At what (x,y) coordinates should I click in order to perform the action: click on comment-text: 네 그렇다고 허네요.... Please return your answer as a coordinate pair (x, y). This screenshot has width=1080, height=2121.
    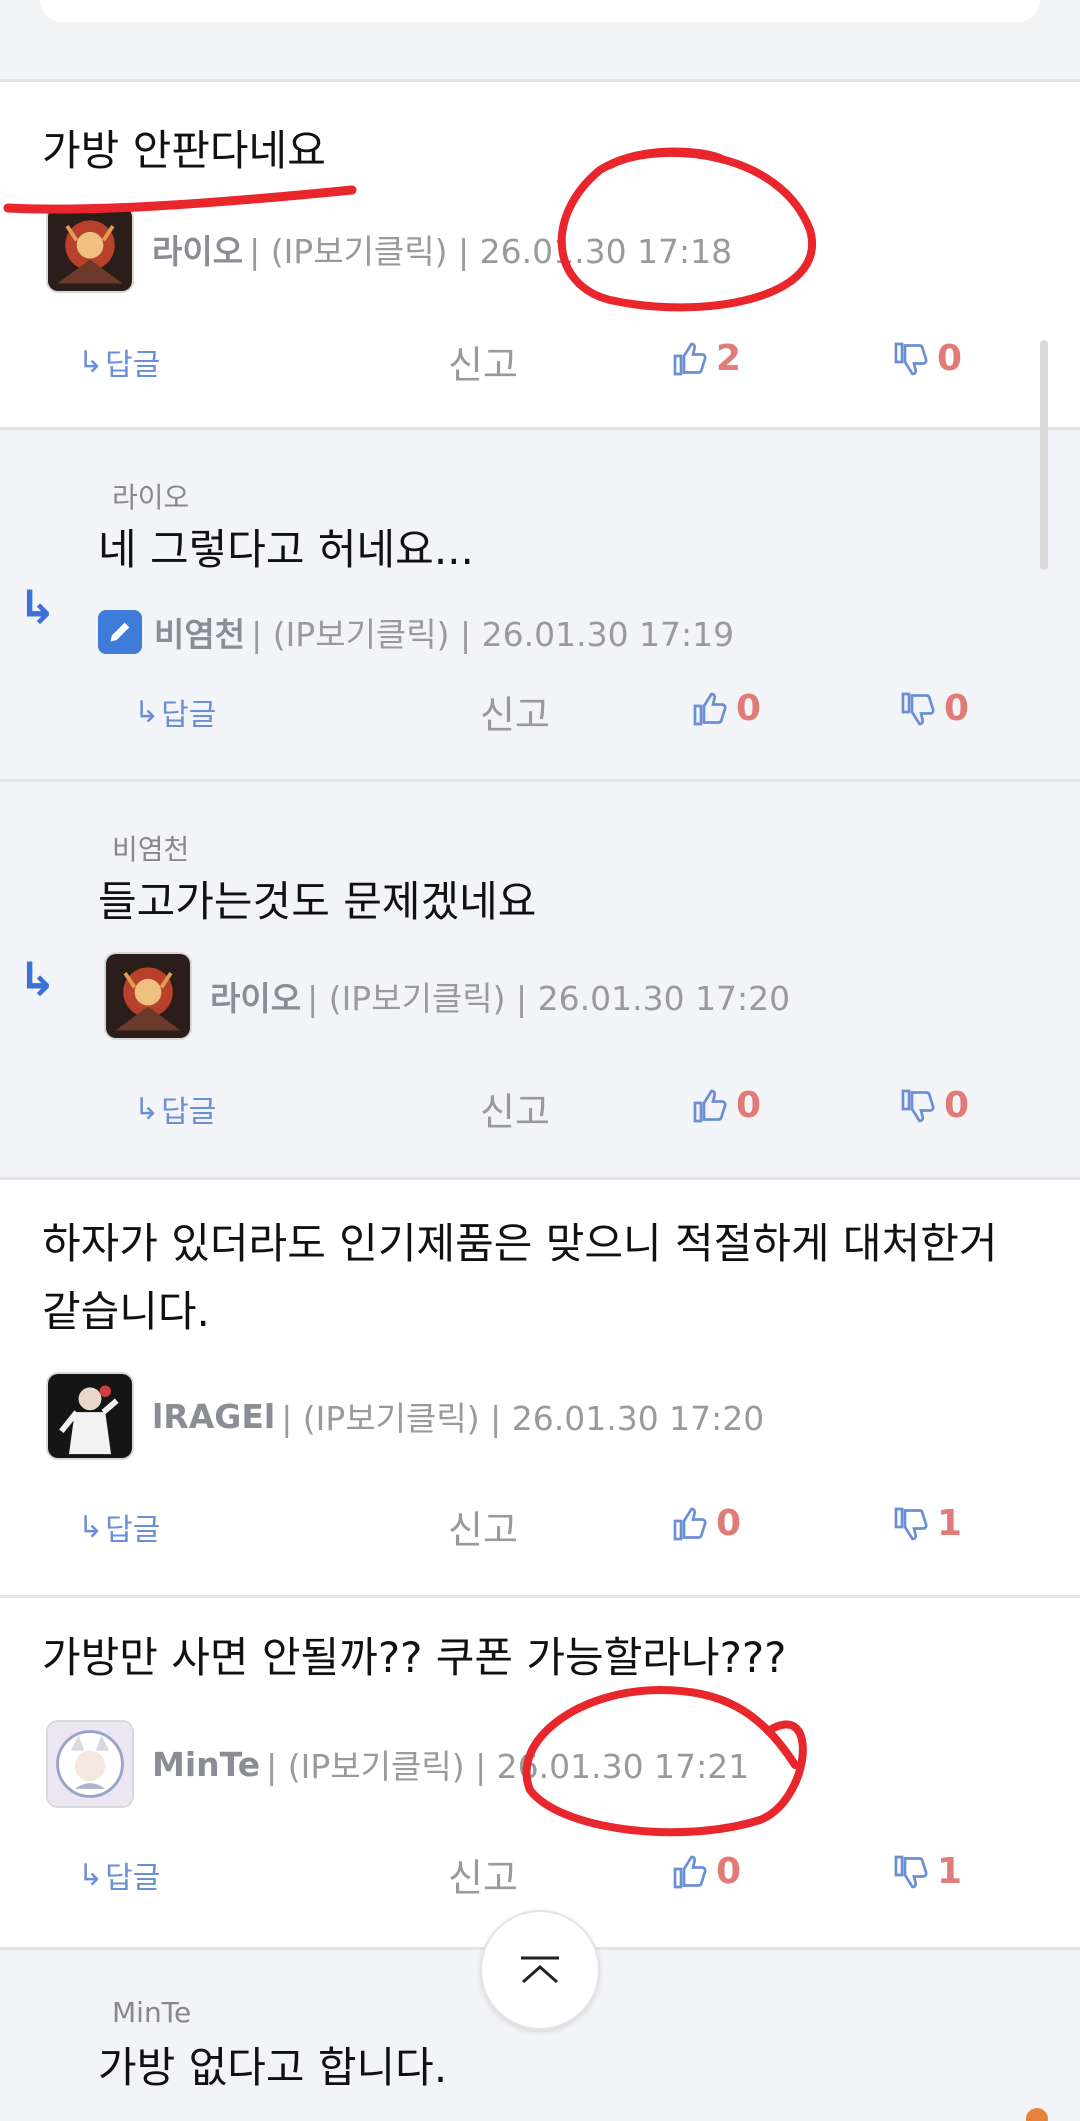
    Looking at the image, I should click on (286, 549).